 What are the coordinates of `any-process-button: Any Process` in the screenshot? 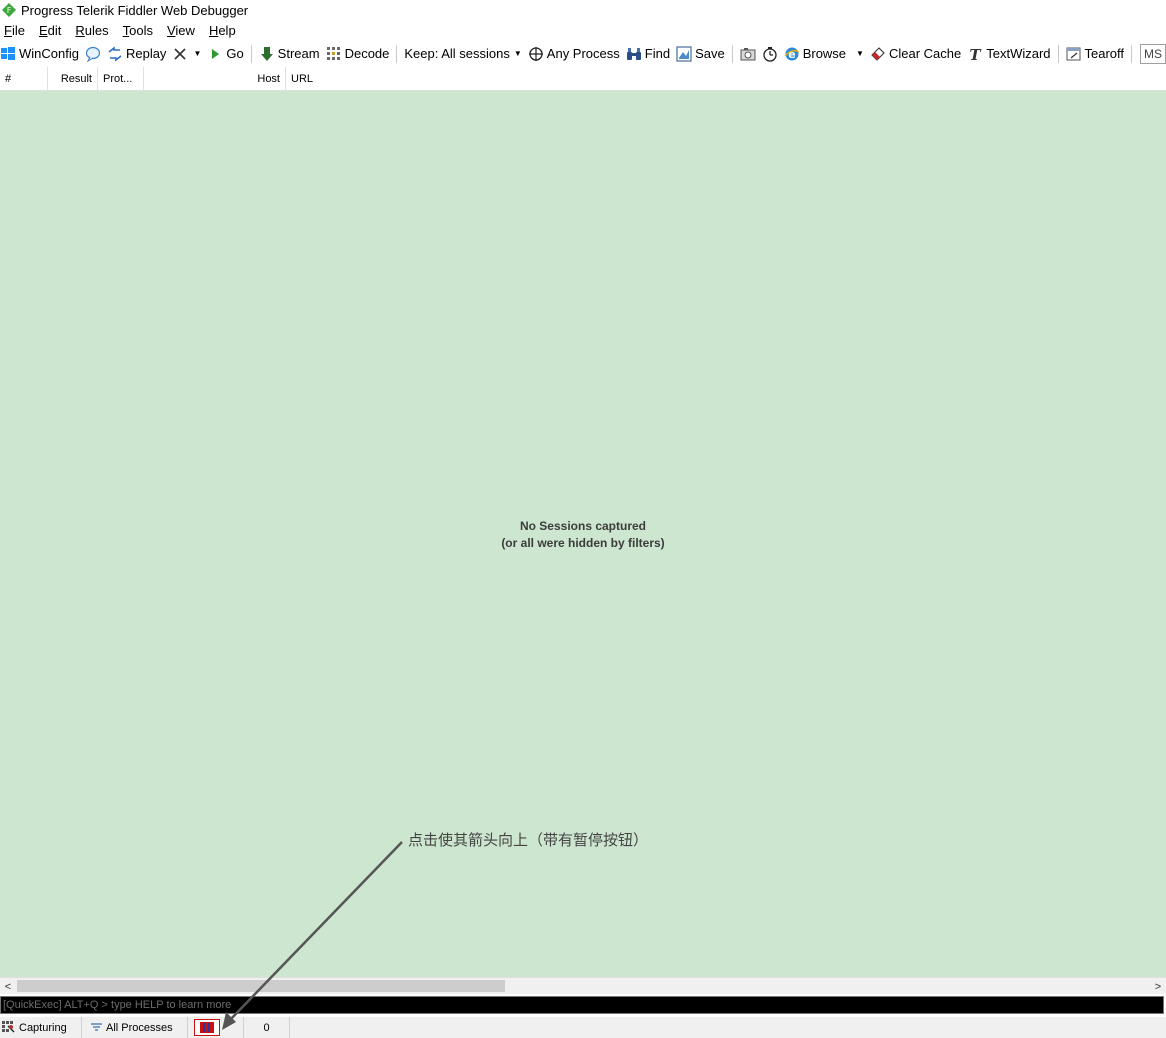 It's located at (574, 54).